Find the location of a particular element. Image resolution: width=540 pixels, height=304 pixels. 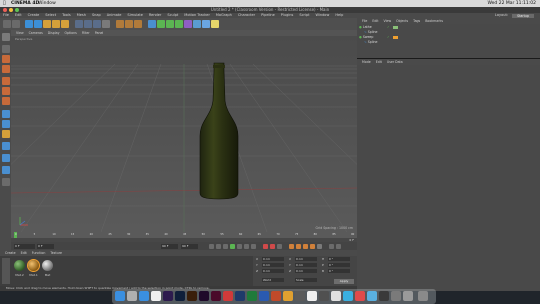

edges-mode-icon is located at coordinates (5, 91).